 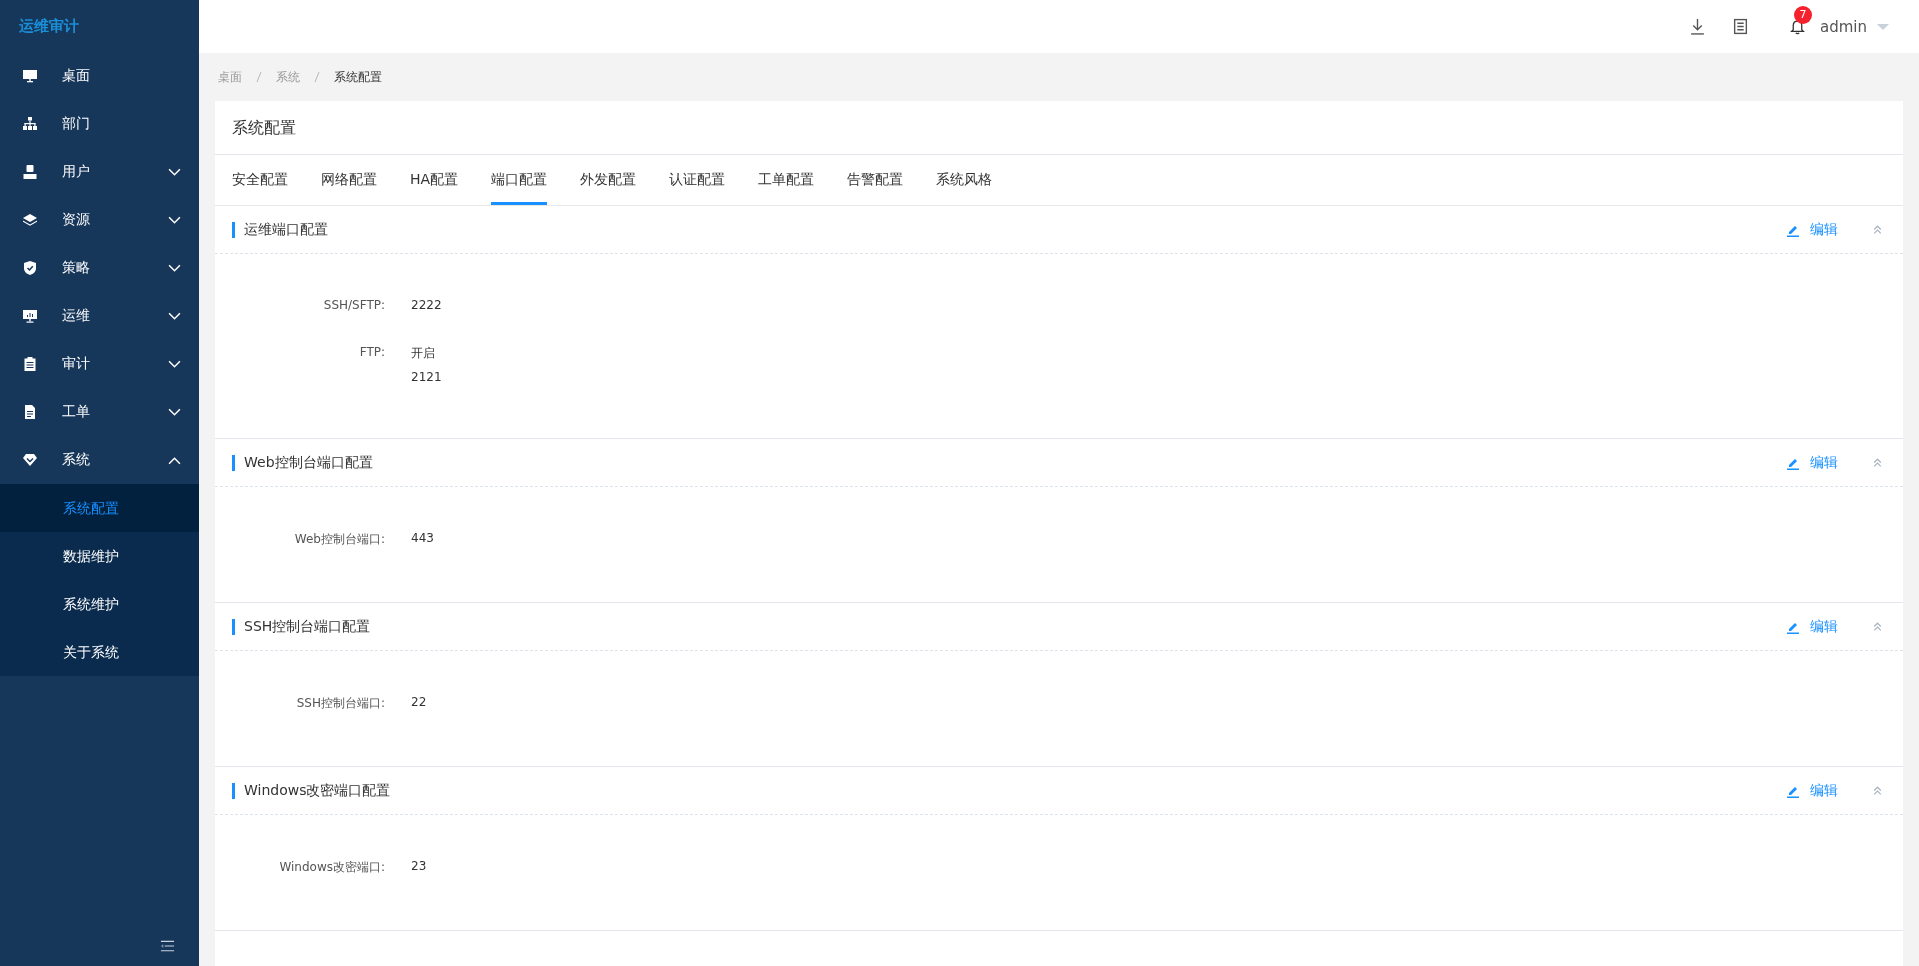 What do you see at coordinates (1740, 26) in the screenshot?
I see `list-document-icon` at bounding box center [1740, 26].